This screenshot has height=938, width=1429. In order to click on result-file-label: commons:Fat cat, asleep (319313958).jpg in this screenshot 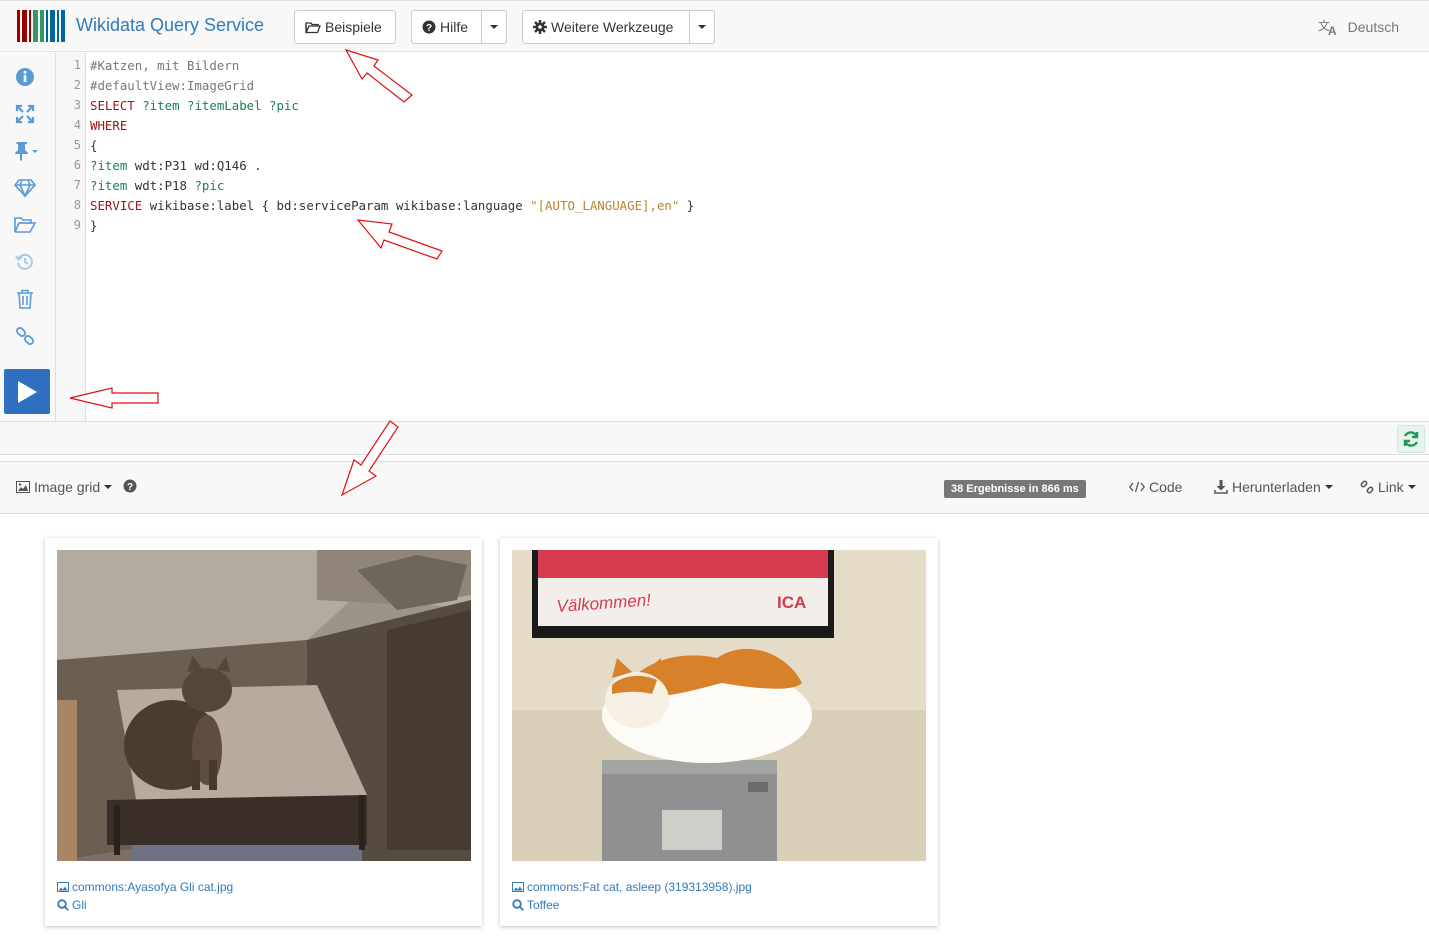, I will do `click(639, 887)`.